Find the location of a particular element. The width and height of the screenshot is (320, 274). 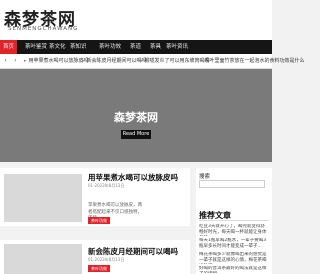

nav-item-home: 首页 is located at coordinates (9, 47).